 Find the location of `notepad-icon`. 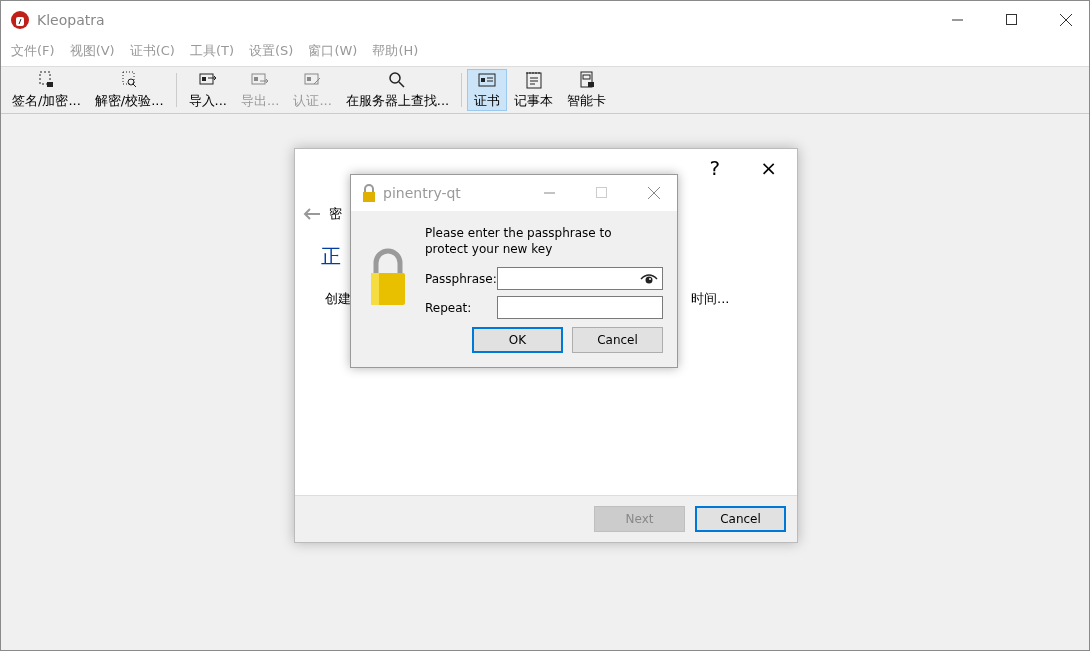

notepad-icon is located at coordinates (533, 80).